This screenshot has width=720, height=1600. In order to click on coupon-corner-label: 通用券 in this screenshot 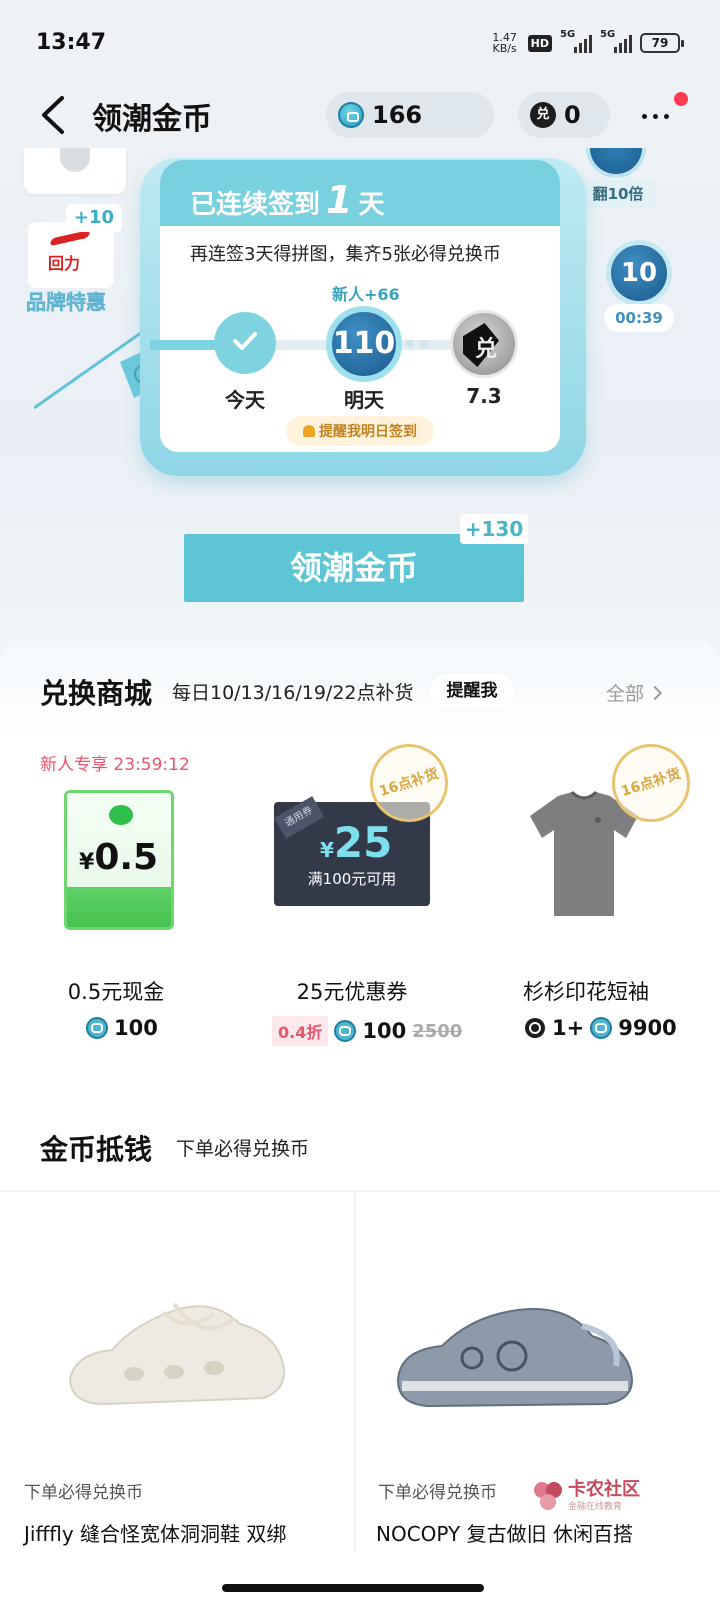, I will do `click(299, 817)`.